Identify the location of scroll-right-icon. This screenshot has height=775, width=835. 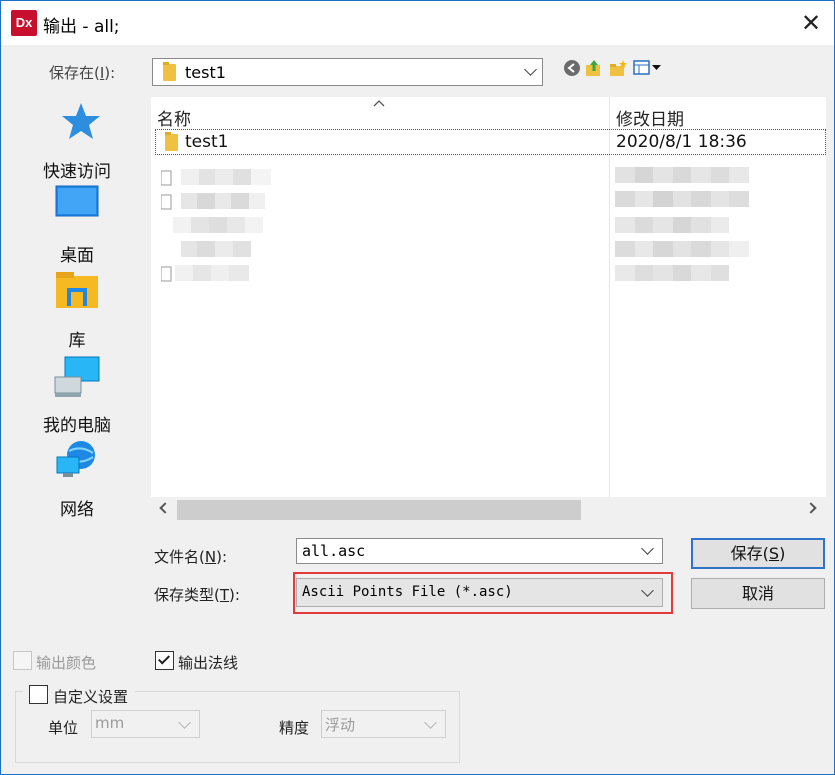
(811, 508).